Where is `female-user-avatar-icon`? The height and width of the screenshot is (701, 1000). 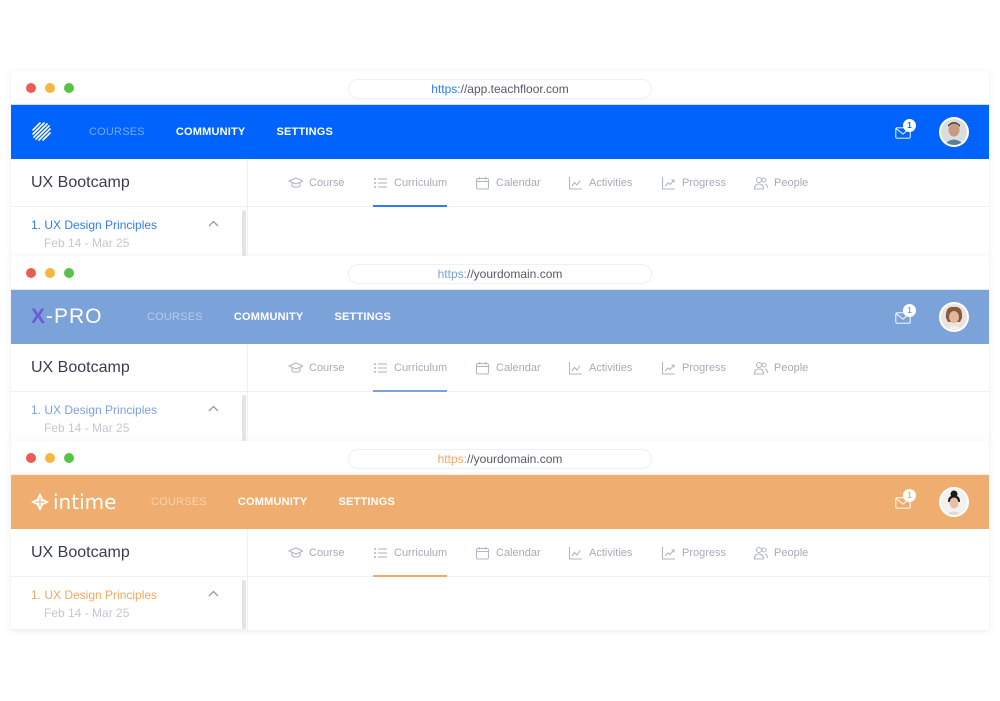 female-user-avatar-icon is located at coordinates (954, 502).